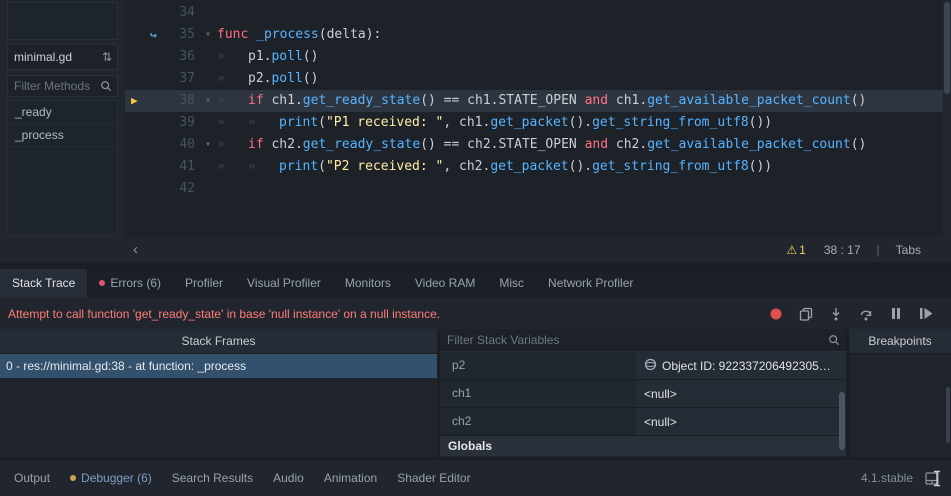  Describe the element at coordinates (534, 79) in the screenshot. I see `code-line-37: 37 » p2.poll()` at that location.